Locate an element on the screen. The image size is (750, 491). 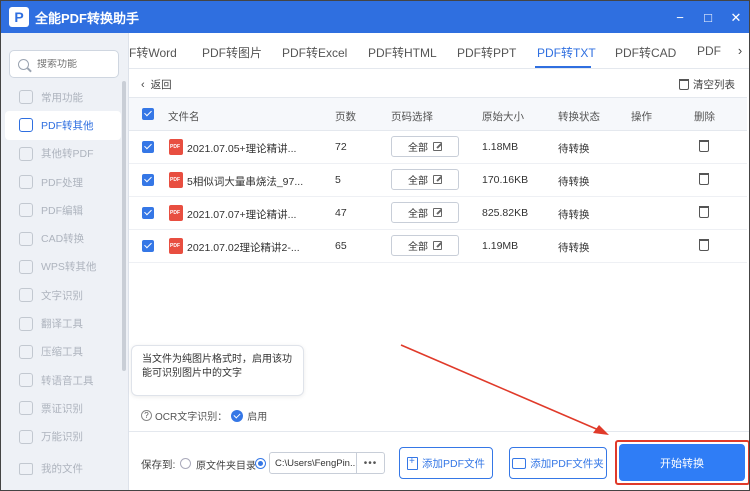
sidebar-item-pdf-edit: PDF编辑 is located at coordinates (63, 210).